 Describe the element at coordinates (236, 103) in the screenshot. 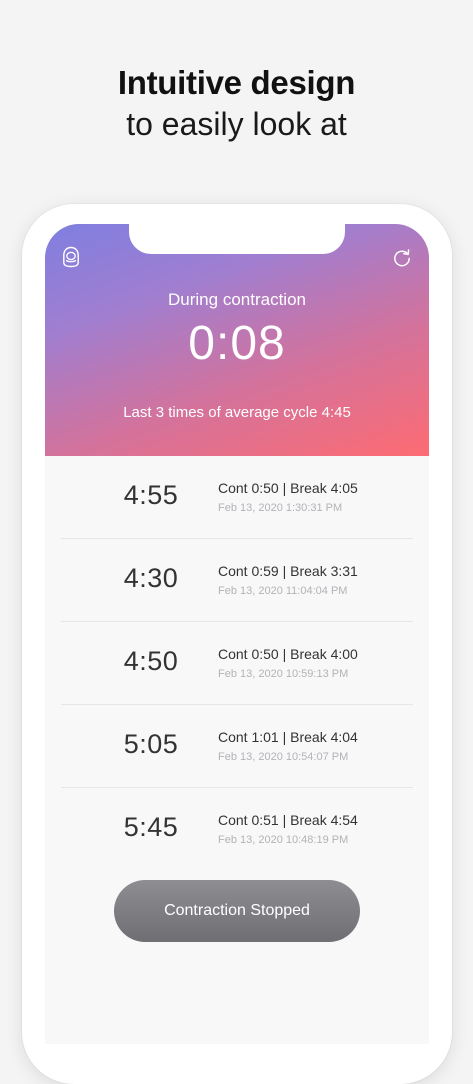

I see `promo-headline: Intuitive design to easily look at` at that location.